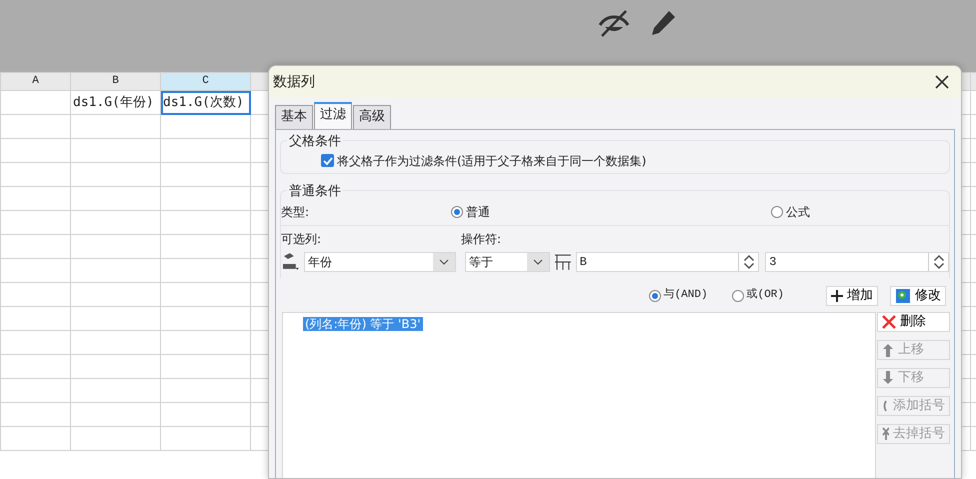 The image size is (976, 479). Describe the element at coordinates (614, 23) in the screenshot. I see `hidden-eye-icon` at that location.